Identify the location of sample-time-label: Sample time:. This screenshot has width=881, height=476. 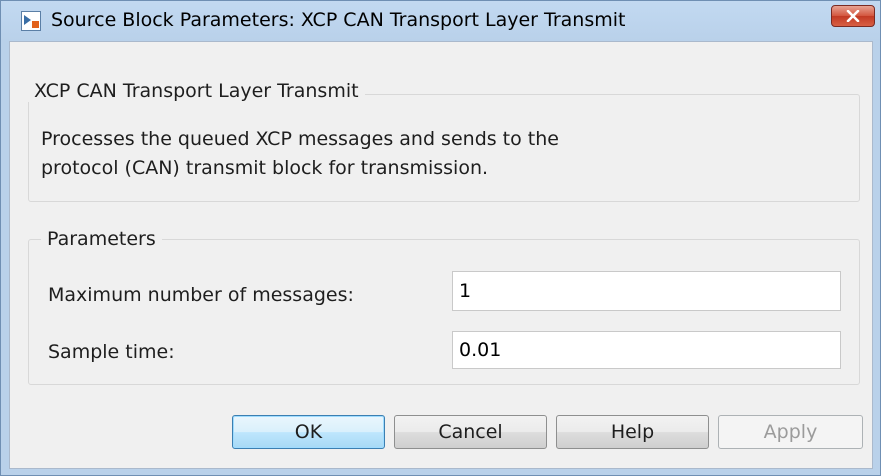
(111, 352).